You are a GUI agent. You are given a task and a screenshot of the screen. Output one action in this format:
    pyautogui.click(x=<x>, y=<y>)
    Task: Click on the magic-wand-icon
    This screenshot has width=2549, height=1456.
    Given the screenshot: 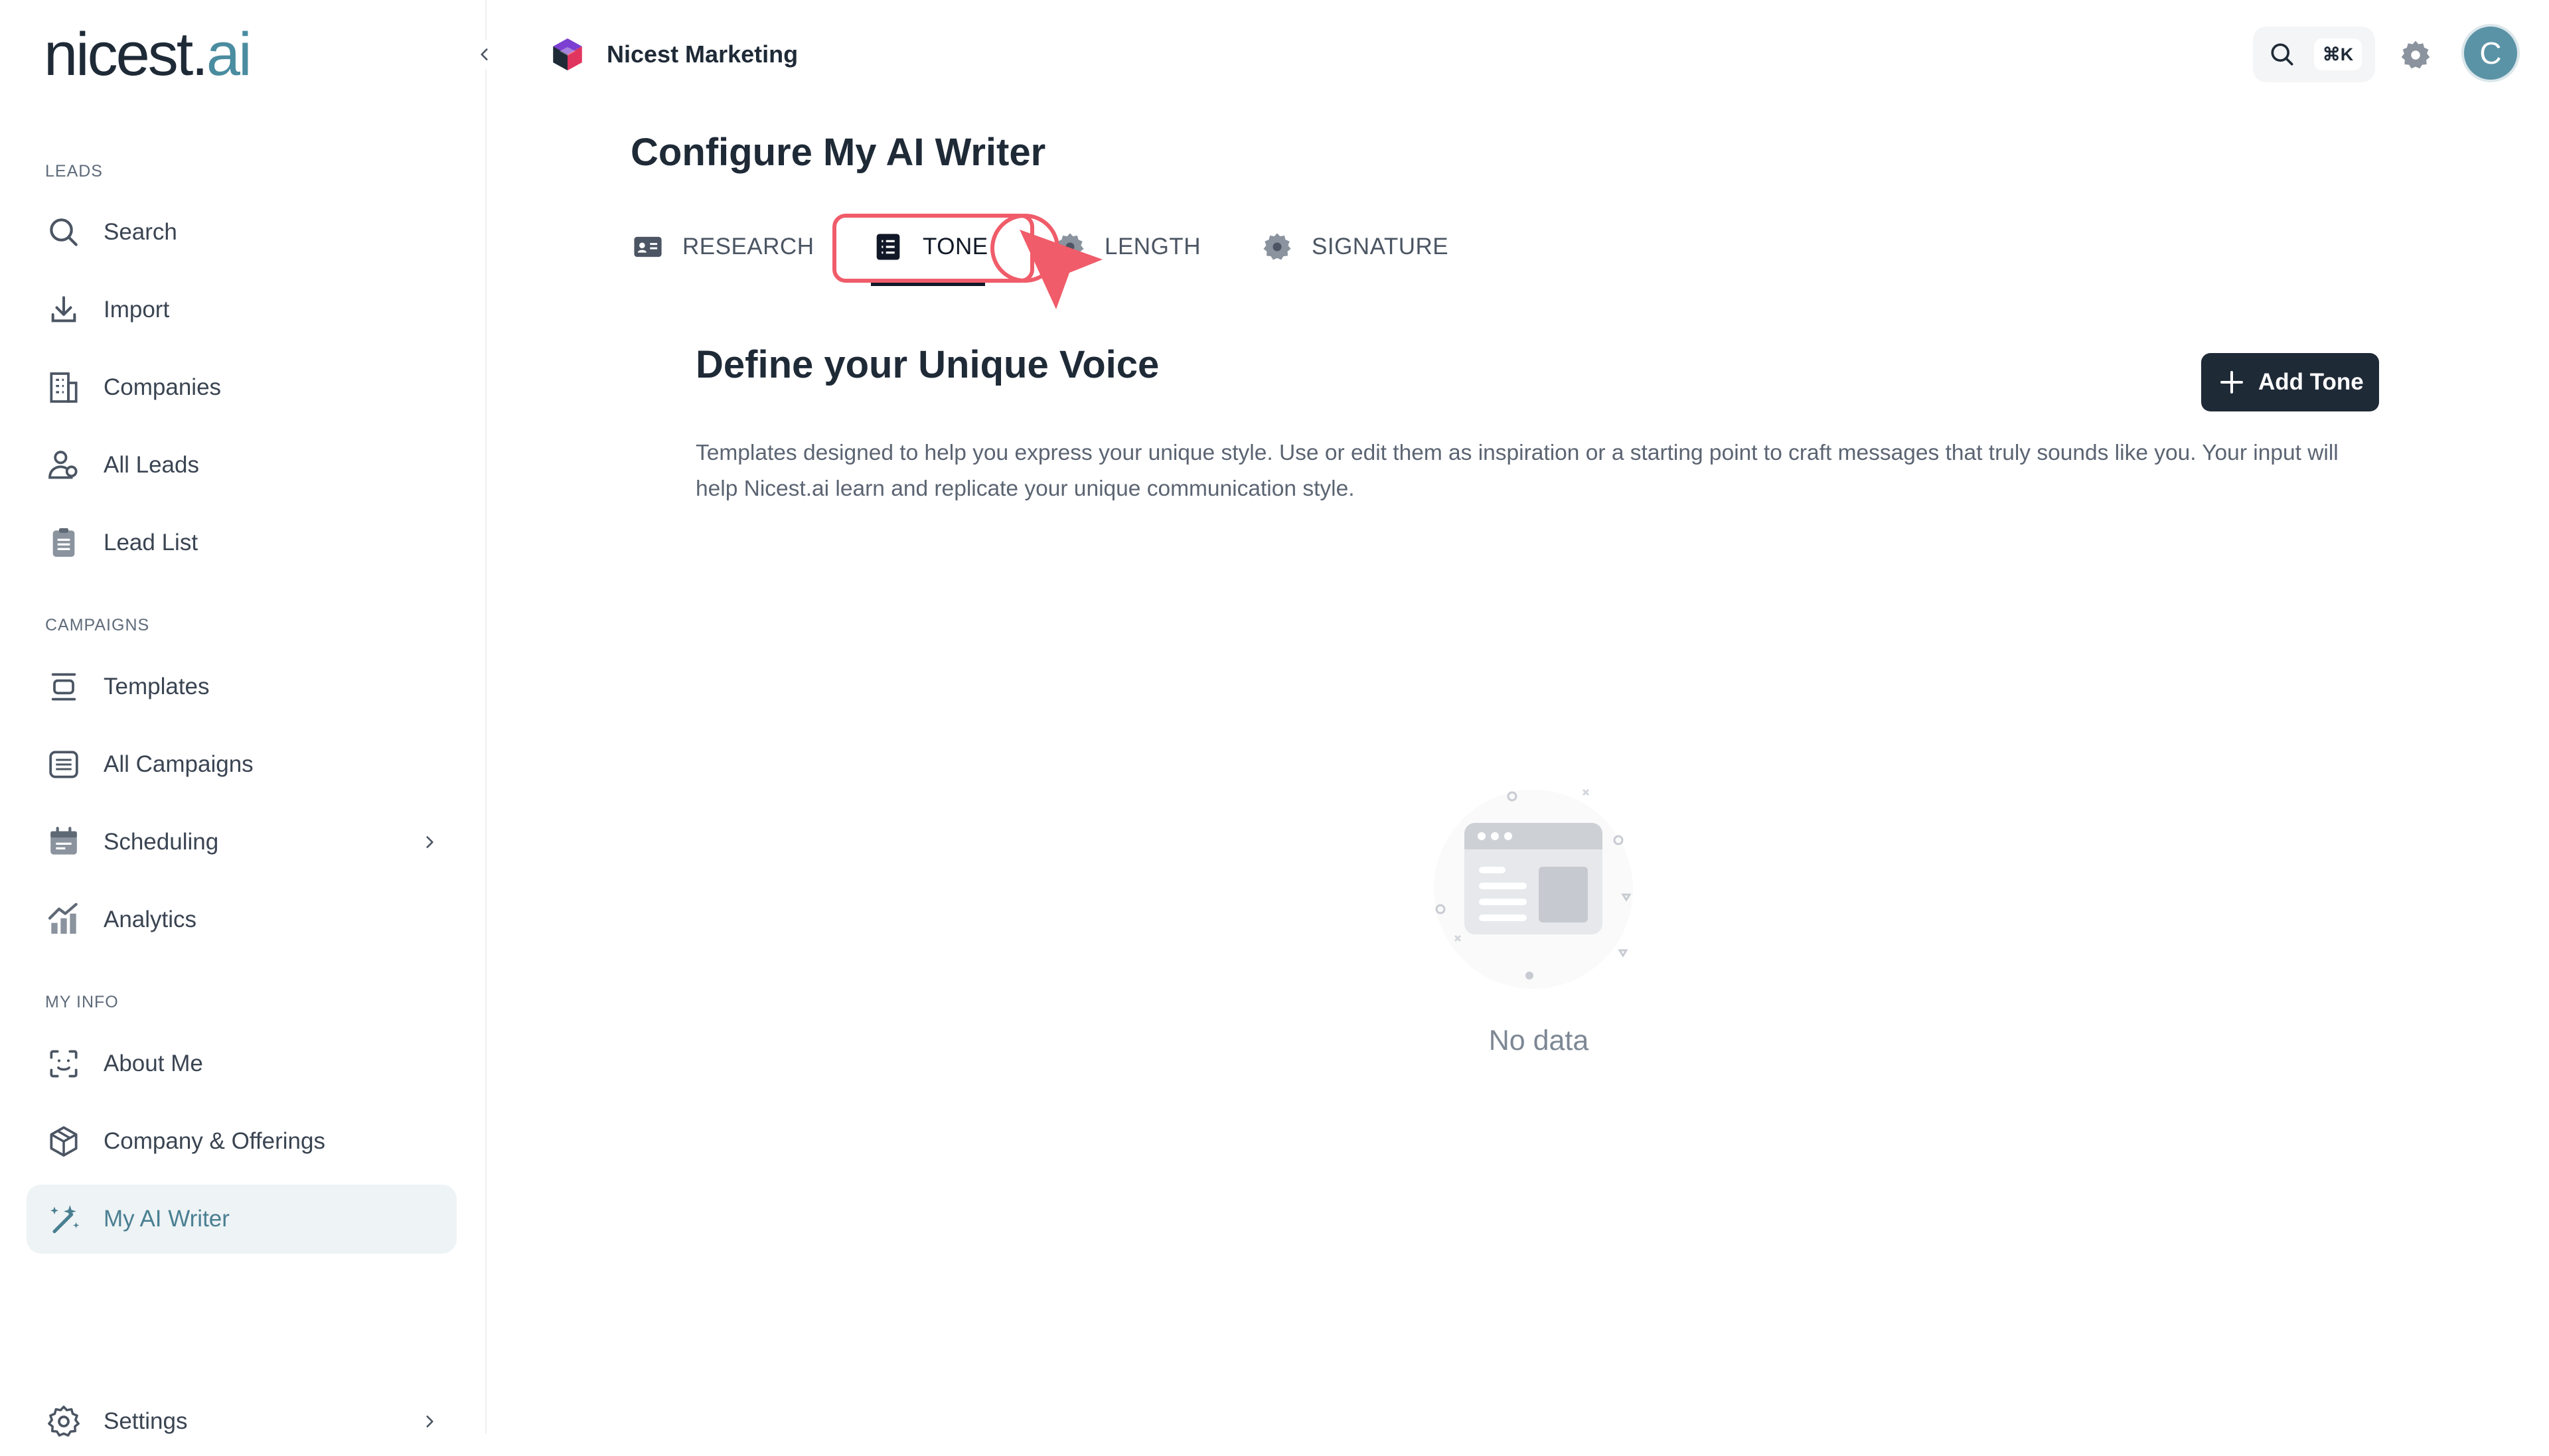 What is the action you would take?
    pyautogui.click(x=65, y=1219)
    